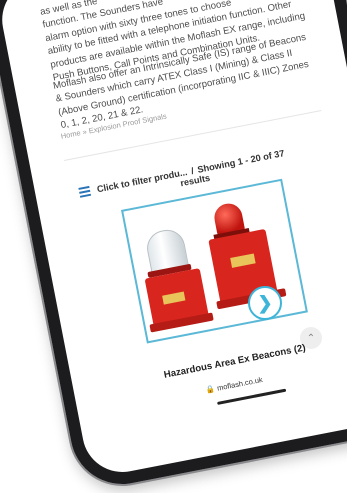  I want to click on browser-url-bar: 🔒 moflash.co.uk, so click(234, 385).